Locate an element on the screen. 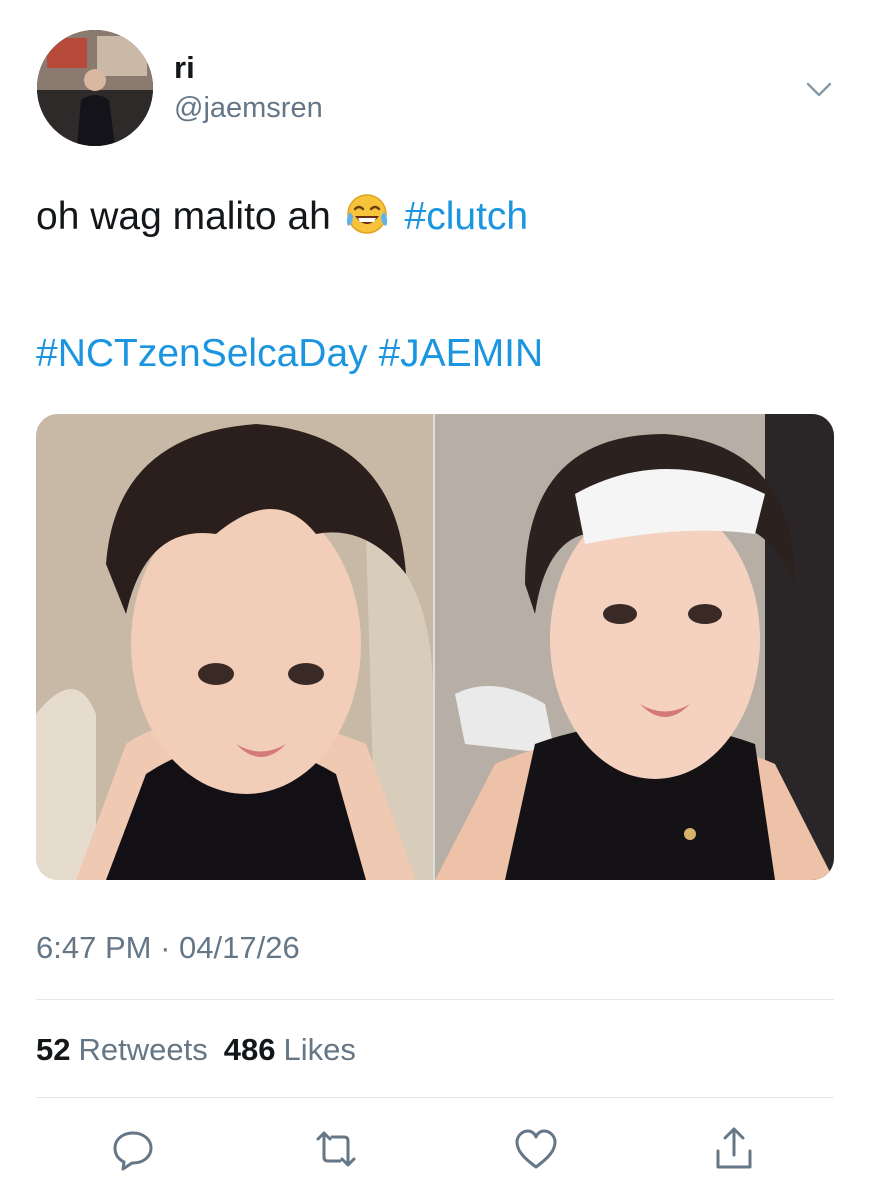 The image size is (869, 1200). tweet-body: oh wag malito ah is located at coordinates (183, 216).